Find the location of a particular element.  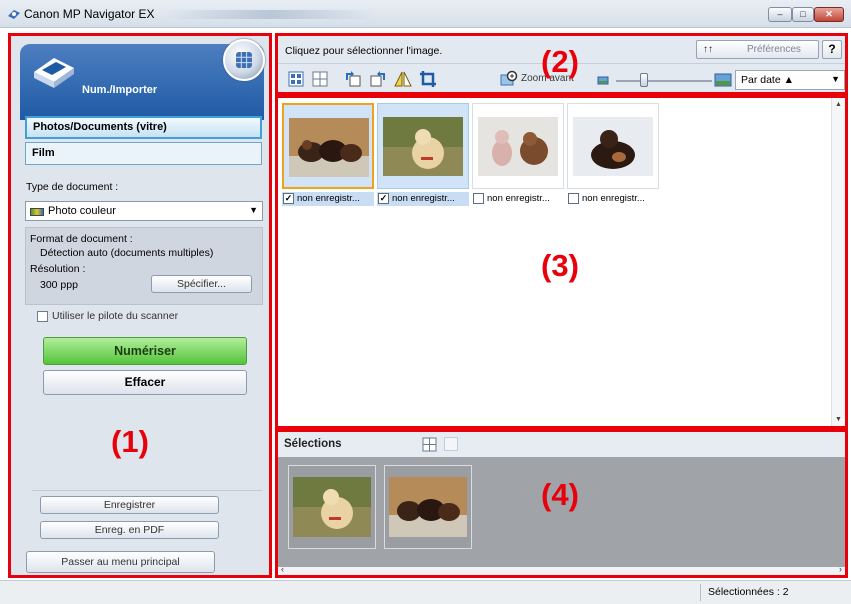

help-button: ? is located at coordinates (832, 49).